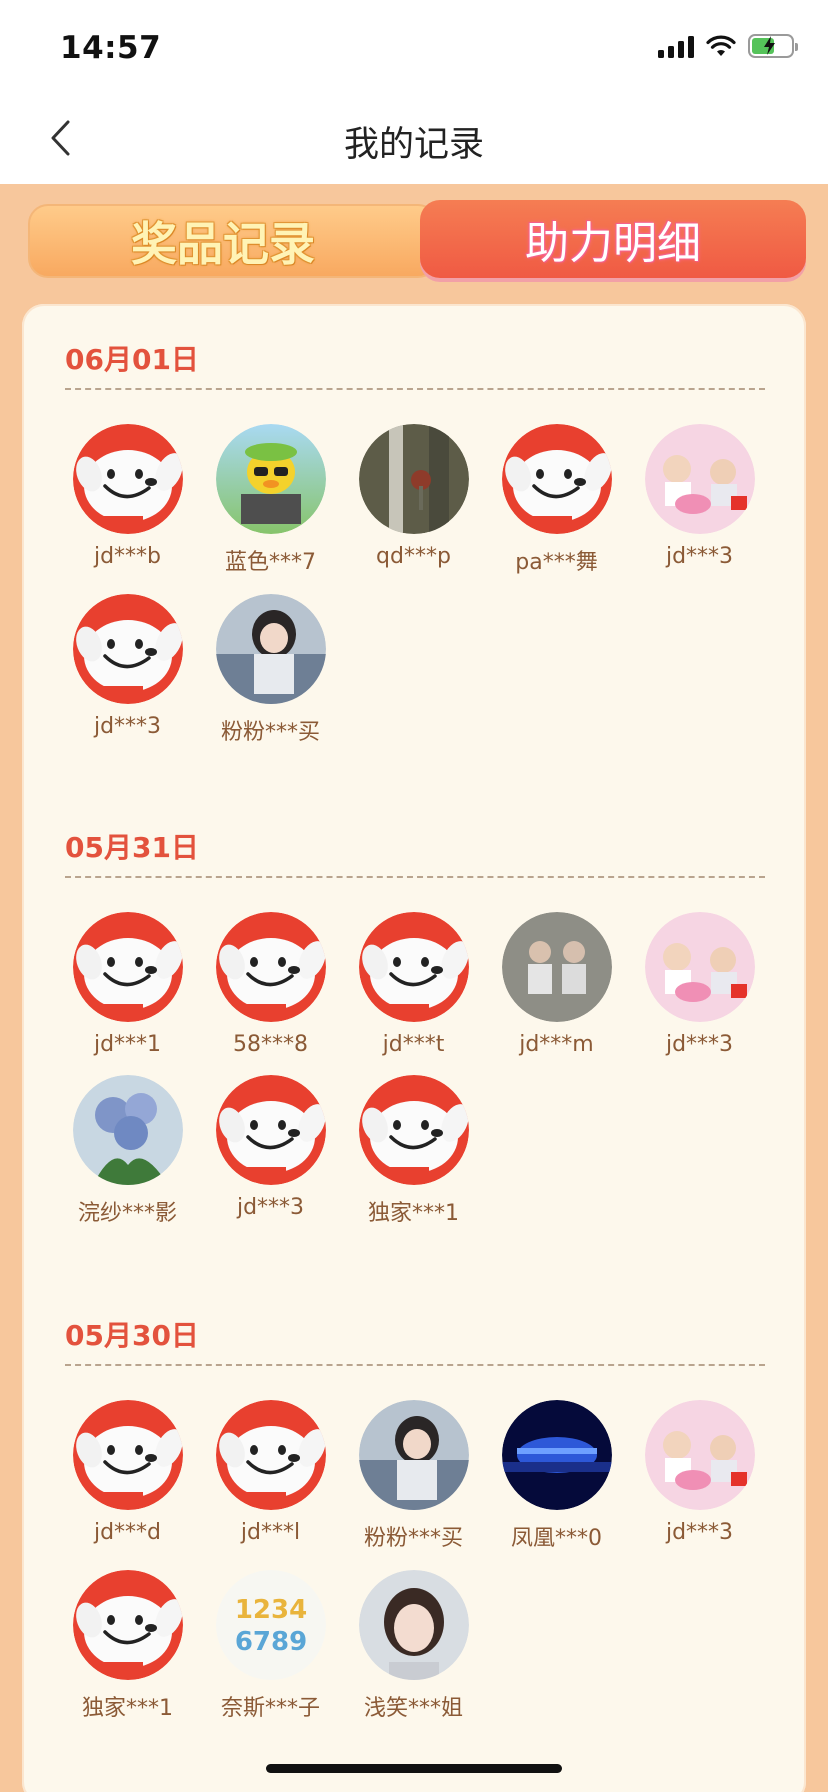  What do you see at coordinates (127, 1213) in the screenshot?
I see `helper-username: 浣纱***影` at bounding box center [127, 1213].